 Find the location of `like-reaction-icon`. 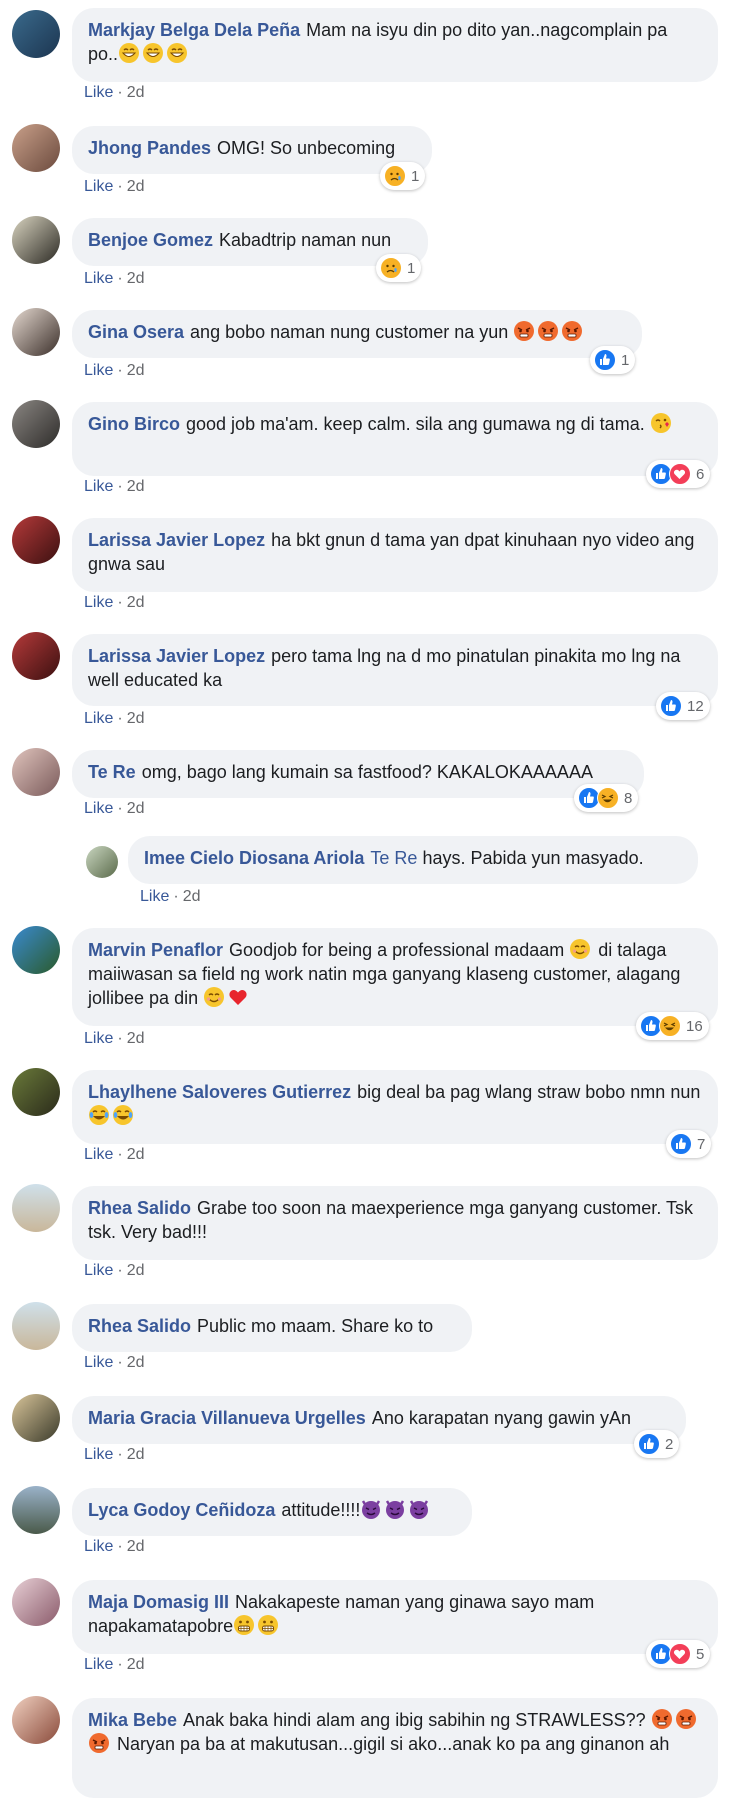

like-reaction-icon is located at coordinates (605, 360).